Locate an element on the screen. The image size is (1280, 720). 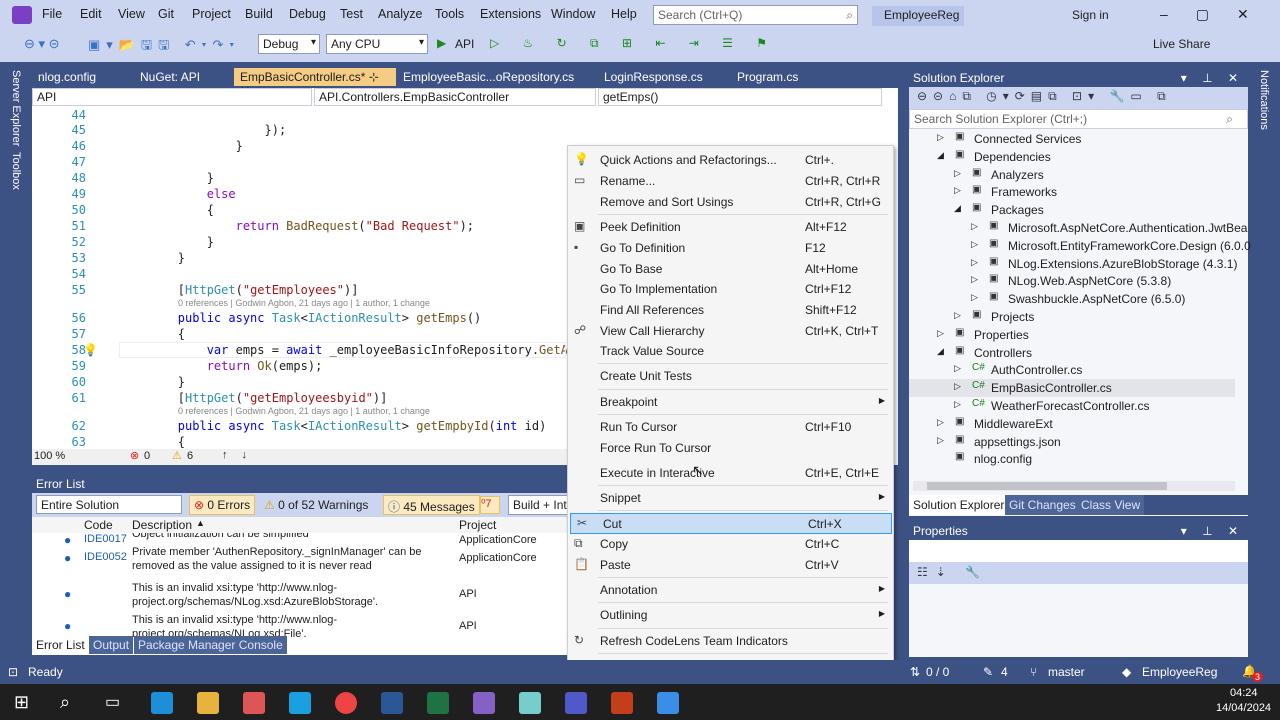
task-view-icon: ▭ is located at coordinates (116, 703).